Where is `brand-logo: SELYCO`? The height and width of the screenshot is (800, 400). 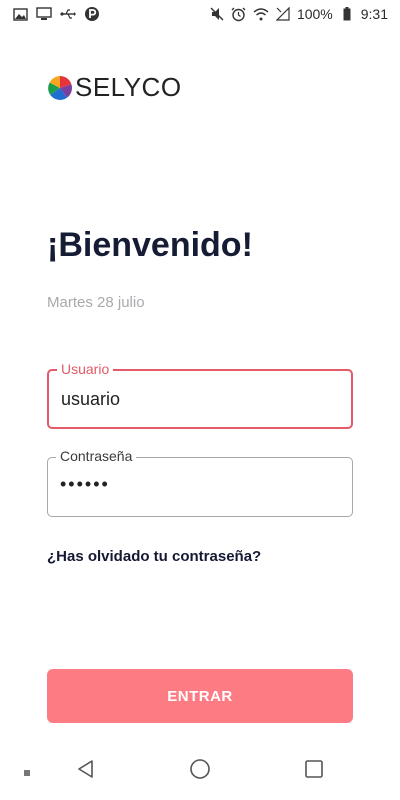
brand-logo: SELYCO is located at coordinates (114, 87).